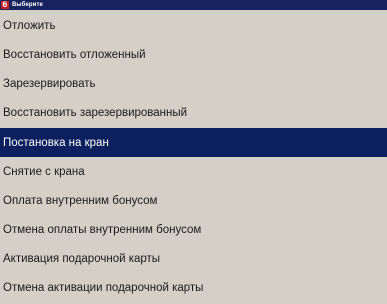  What do you see at coordinates (193, 230) in the screenshot?
I see `menu-item-cancel-internal-bonus: Отмена оплаты внутренним бонусом` at bounding box center [193, 230].